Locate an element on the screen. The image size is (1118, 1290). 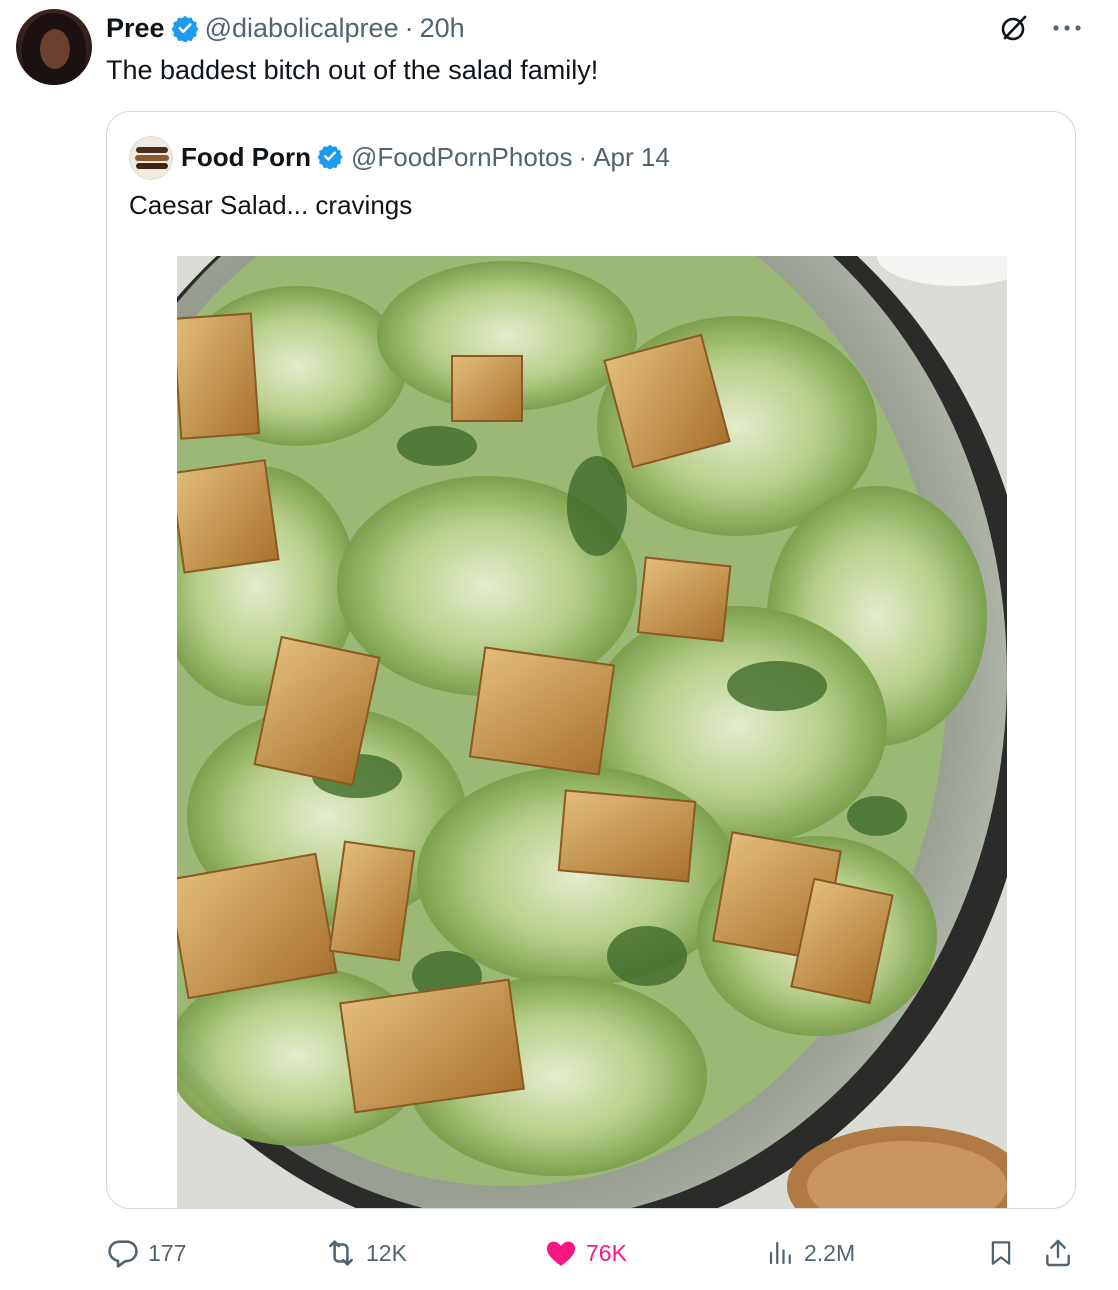
bookmark-button is located at coordinates (1001, 1253).